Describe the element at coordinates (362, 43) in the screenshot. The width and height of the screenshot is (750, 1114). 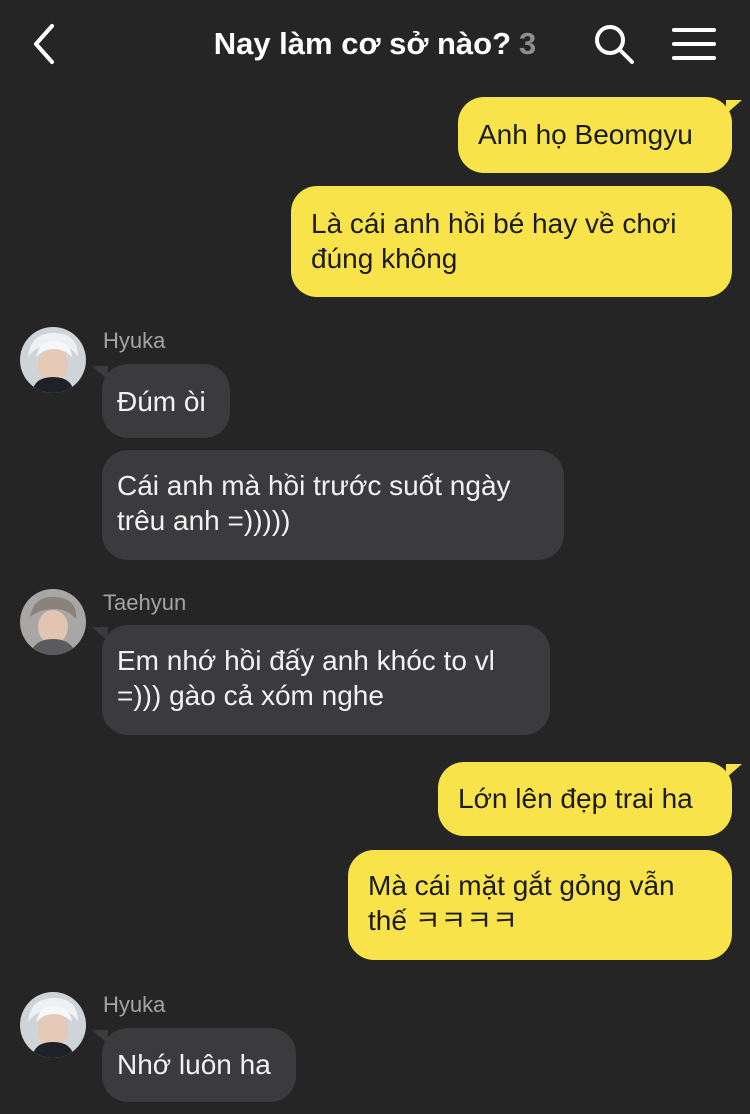
I see `chat-title: Nay làm cơ sở nào?` at that location.